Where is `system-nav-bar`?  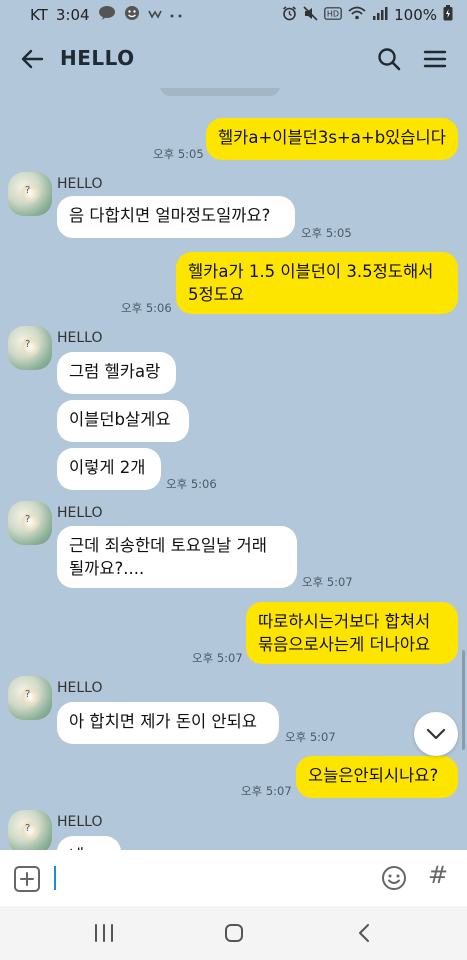 system-nav-bar is located at coordinates (233, 933).